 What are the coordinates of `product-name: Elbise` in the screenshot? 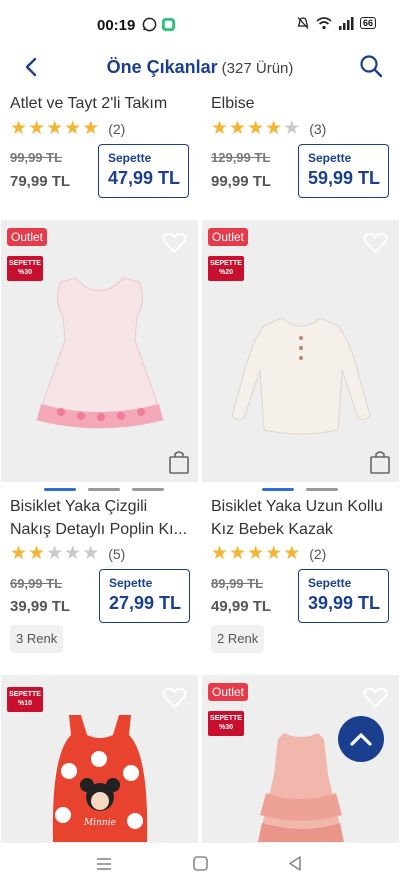 It's located at (305, 103).